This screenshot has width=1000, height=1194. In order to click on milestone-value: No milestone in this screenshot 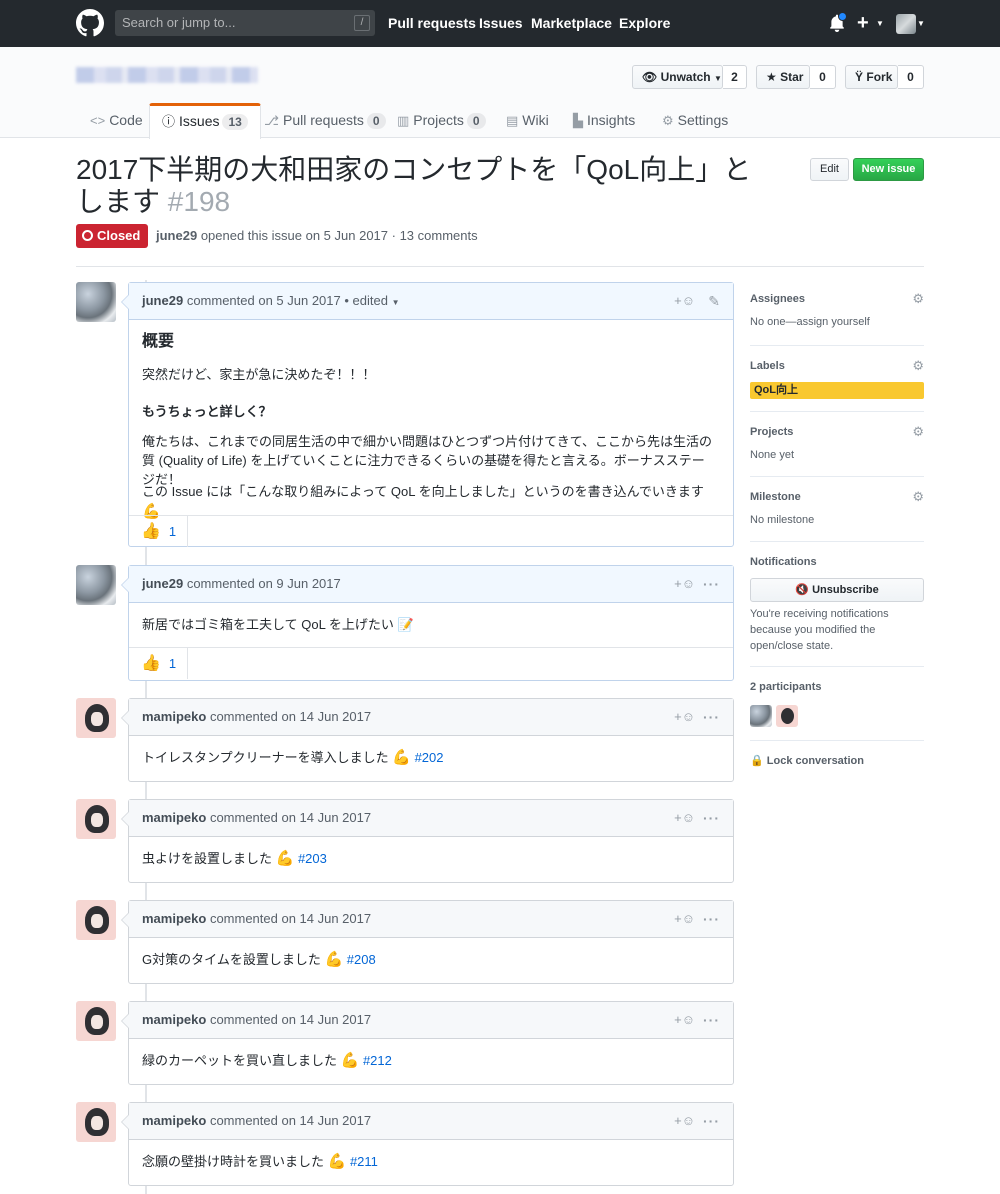, I will do `click(782, 520)`.